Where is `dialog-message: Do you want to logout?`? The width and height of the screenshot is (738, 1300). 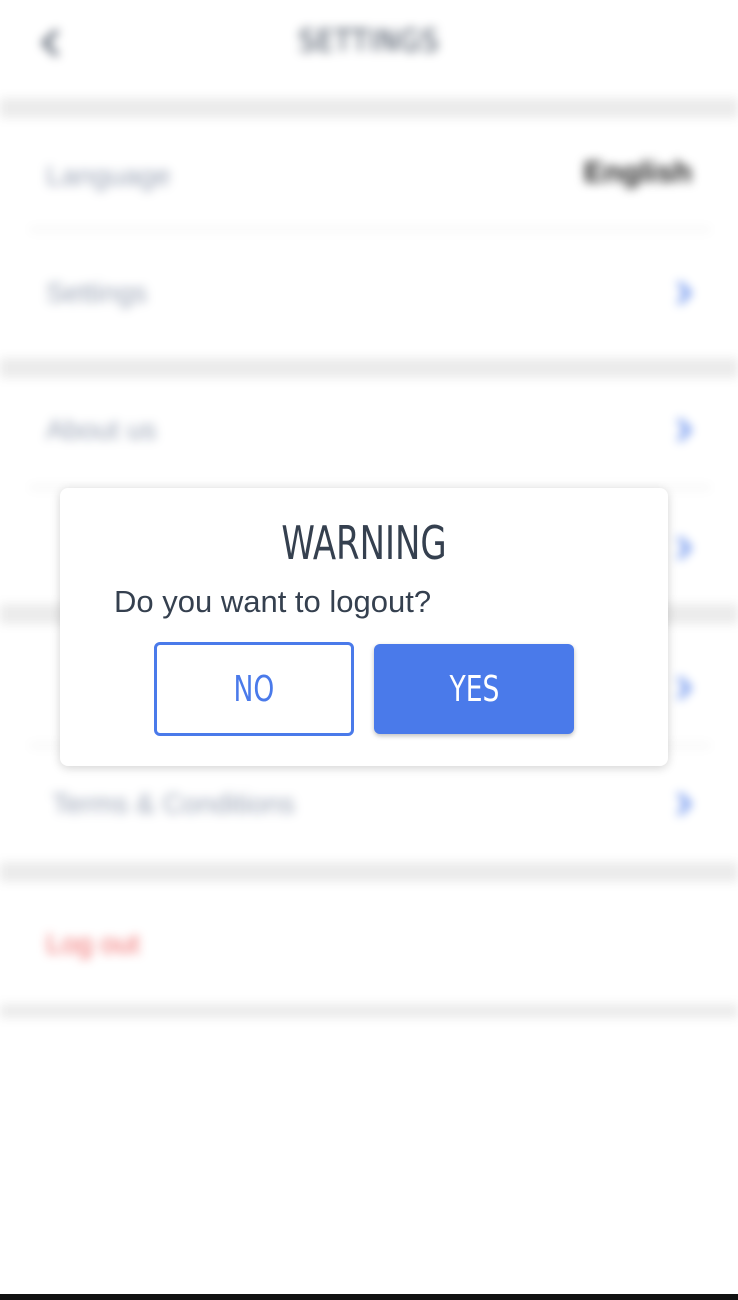
dialog-message: Do you want to logout? is located at coordinates (273, 601).